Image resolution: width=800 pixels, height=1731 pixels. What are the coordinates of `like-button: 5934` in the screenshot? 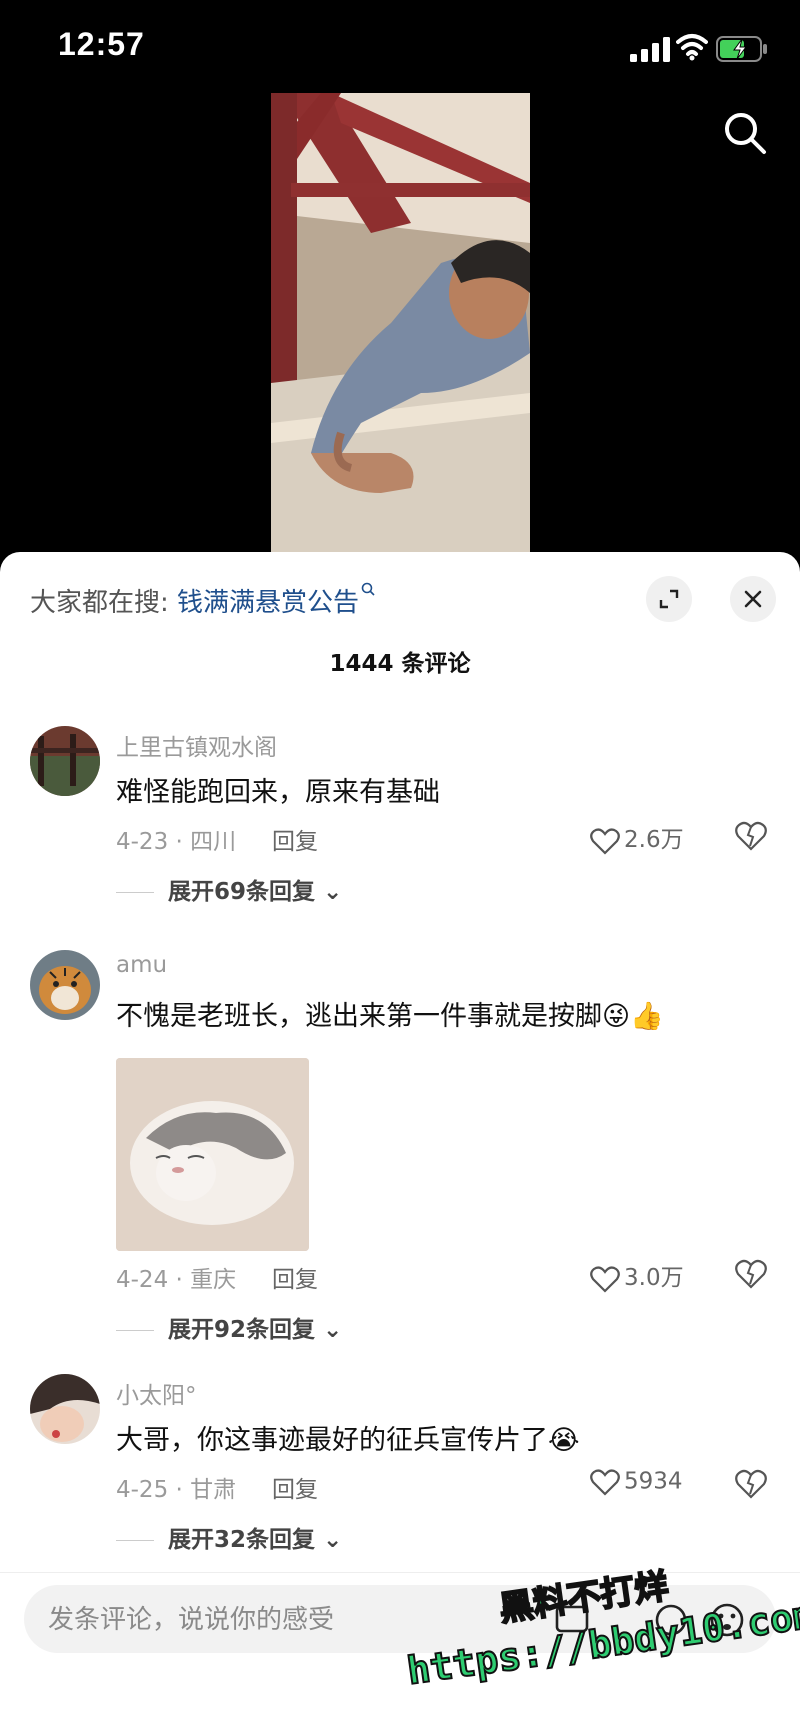 It's located at (636, 1482).